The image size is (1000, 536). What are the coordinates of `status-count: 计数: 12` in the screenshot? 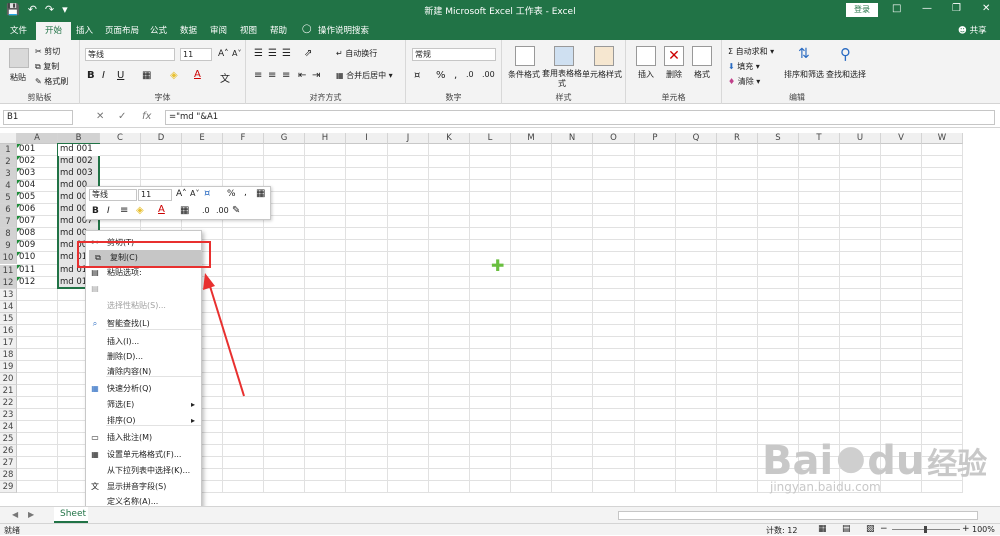 It's located at (782, 530).